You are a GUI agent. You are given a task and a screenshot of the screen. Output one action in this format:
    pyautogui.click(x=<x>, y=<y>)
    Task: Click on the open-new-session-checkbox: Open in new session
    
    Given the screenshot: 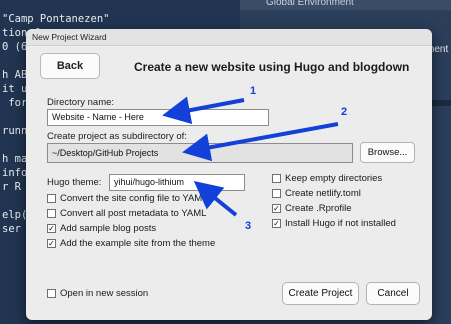 What is the action you would take?
    pyautogui.click(x=97, y=293)
    